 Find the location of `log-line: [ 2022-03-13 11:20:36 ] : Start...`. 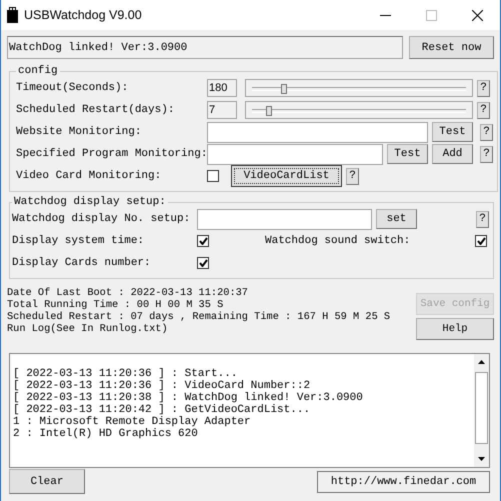

log-line: [ 2022-03-13 11:20:36 ] : Start... is located at coordinates (125, 374).